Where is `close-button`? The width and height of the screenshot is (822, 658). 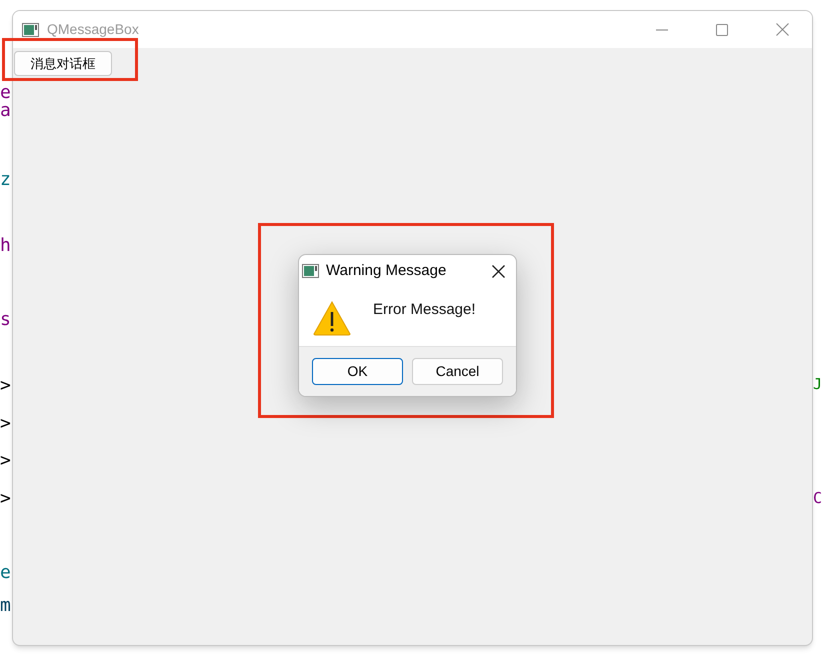
close-button is located at coordinates (498, 271).